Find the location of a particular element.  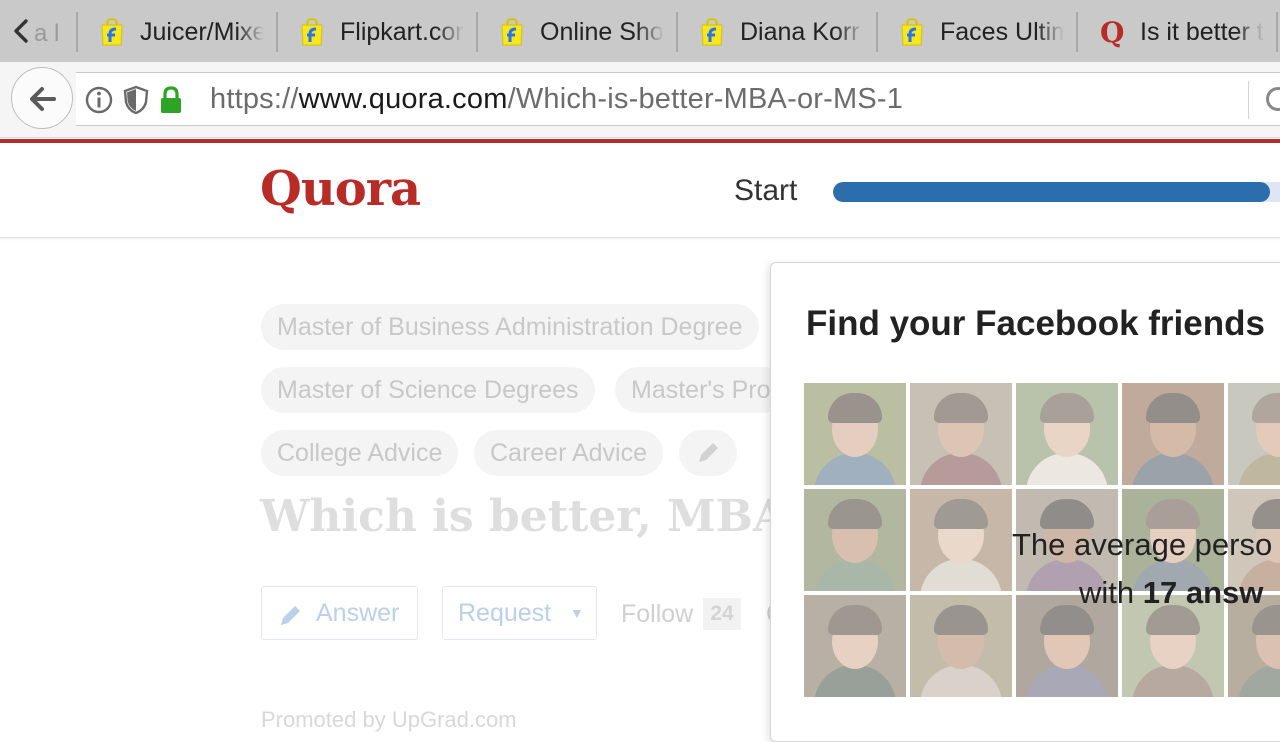

tab-quora: Q Is it better to is located at coordinates (1177, 31).